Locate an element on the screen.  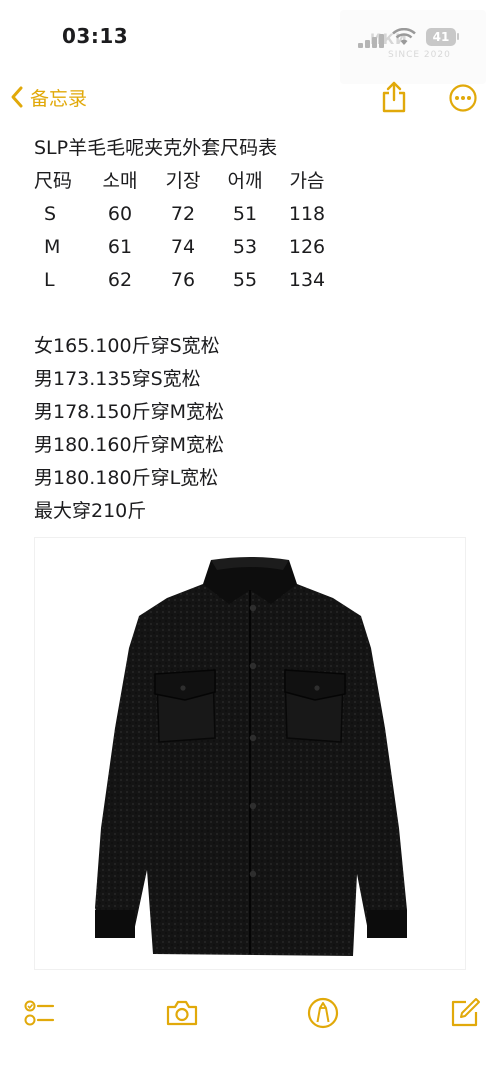
table-row: M 61 74 53 126 is located at coordinates (185, 247).